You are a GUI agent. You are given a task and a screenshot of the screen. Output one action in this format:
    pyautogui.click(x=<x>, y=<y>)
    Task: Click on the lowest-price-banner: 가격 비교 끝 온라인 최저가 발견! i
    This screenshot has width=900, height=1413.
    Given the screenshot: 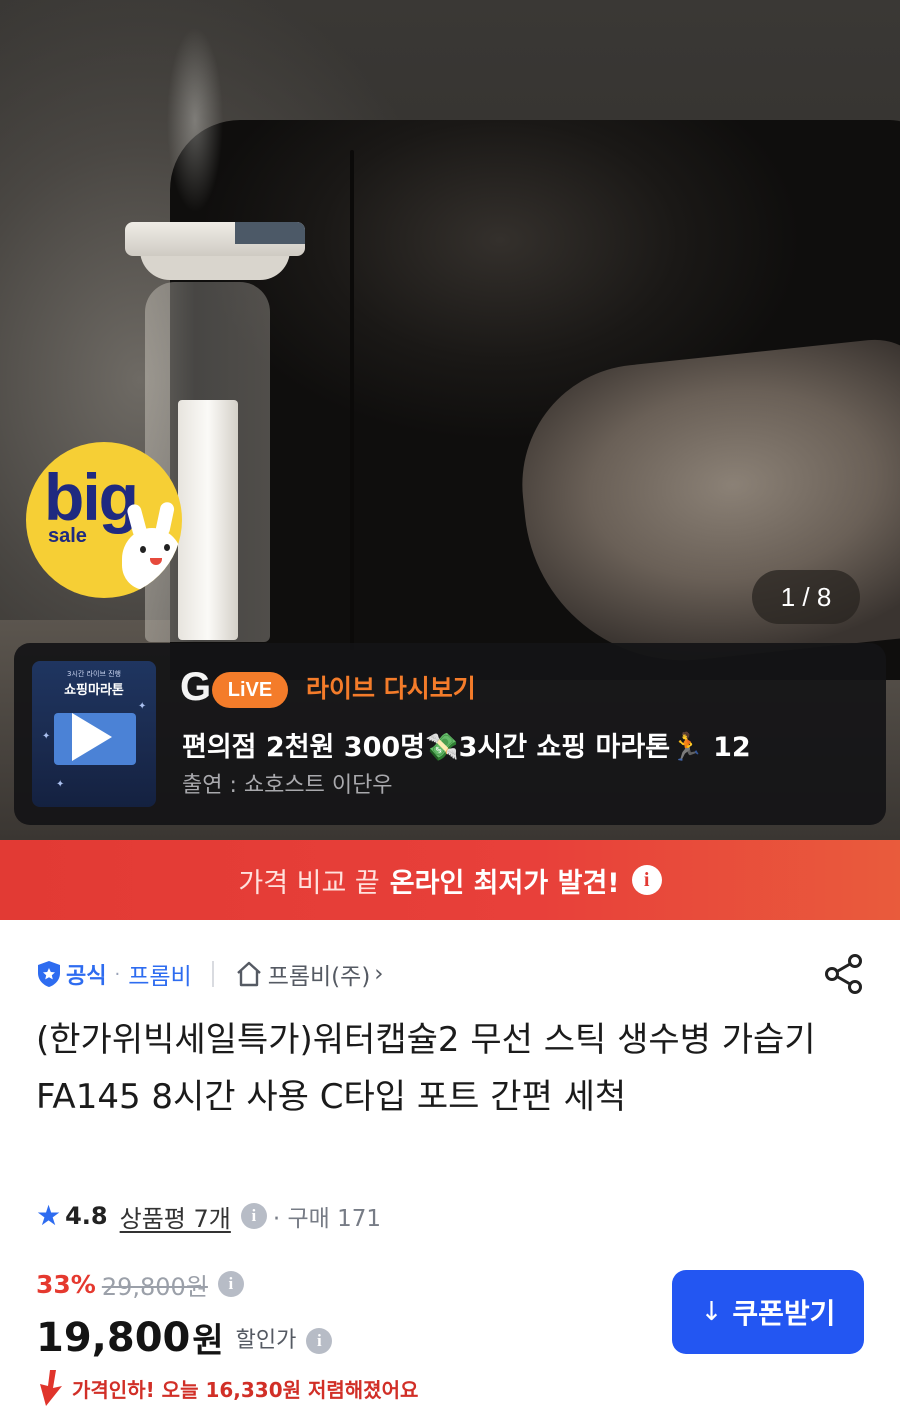 What is the action you would take?
    pyautogui.click(x=450, y=880)
    